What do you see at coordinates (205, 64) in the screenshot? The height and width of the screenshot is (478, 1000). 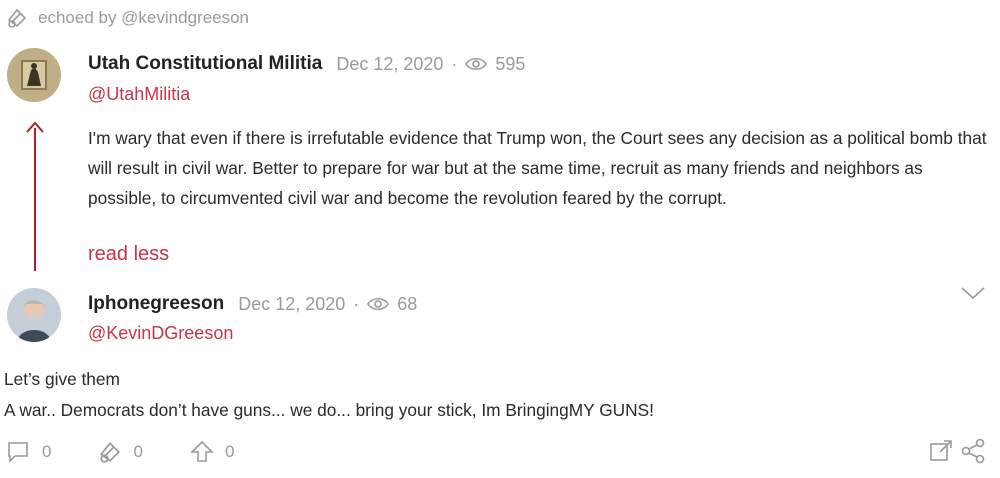 I see `author-name: Utah Constitutional Militia` at bounding box center [205, 64].